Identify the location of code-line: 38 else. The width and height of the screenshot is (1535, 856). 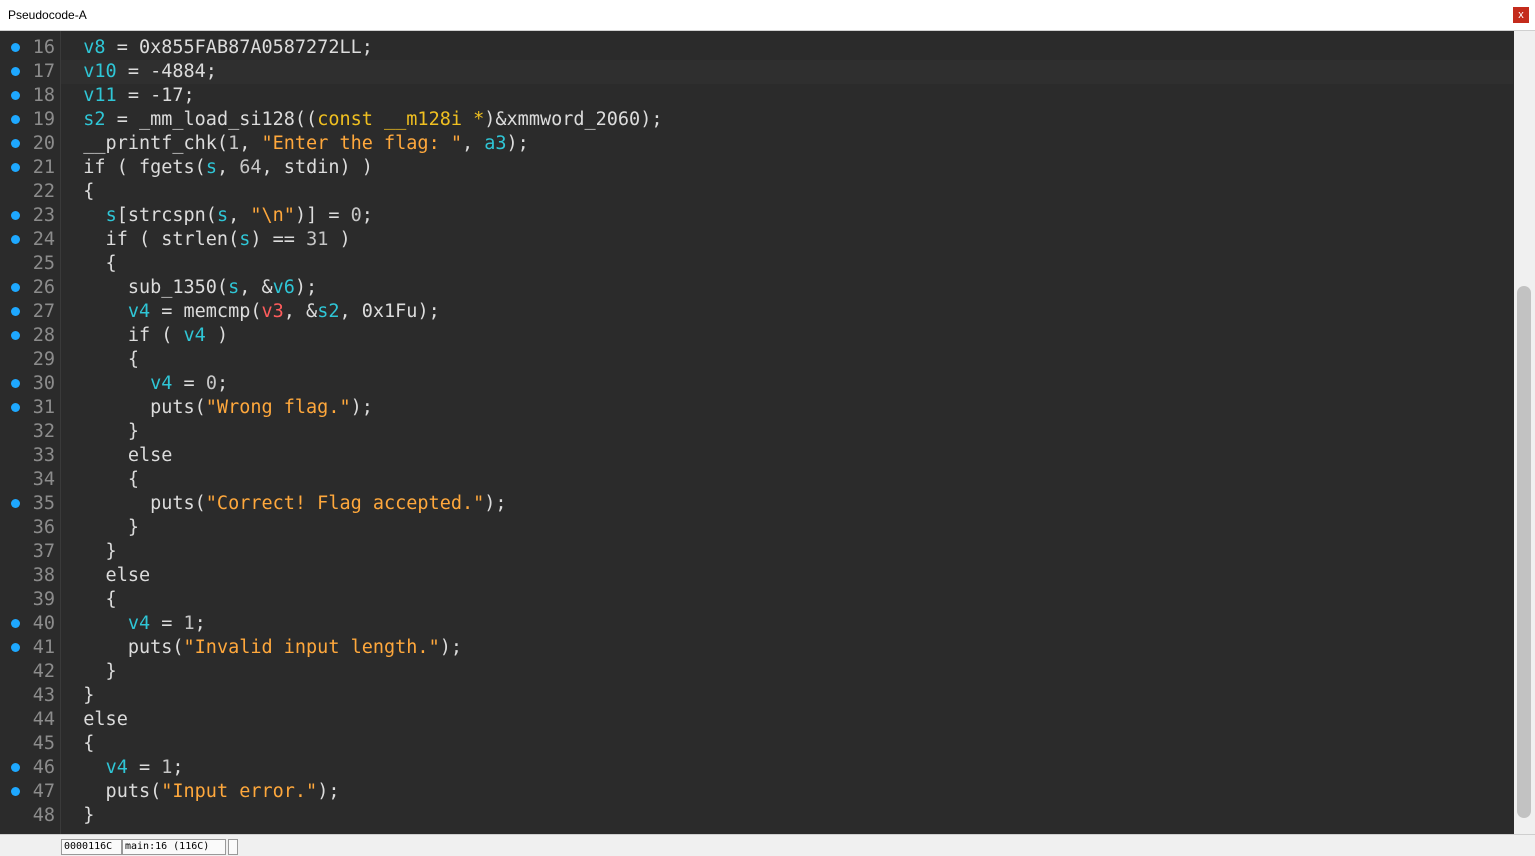
(756, 576).